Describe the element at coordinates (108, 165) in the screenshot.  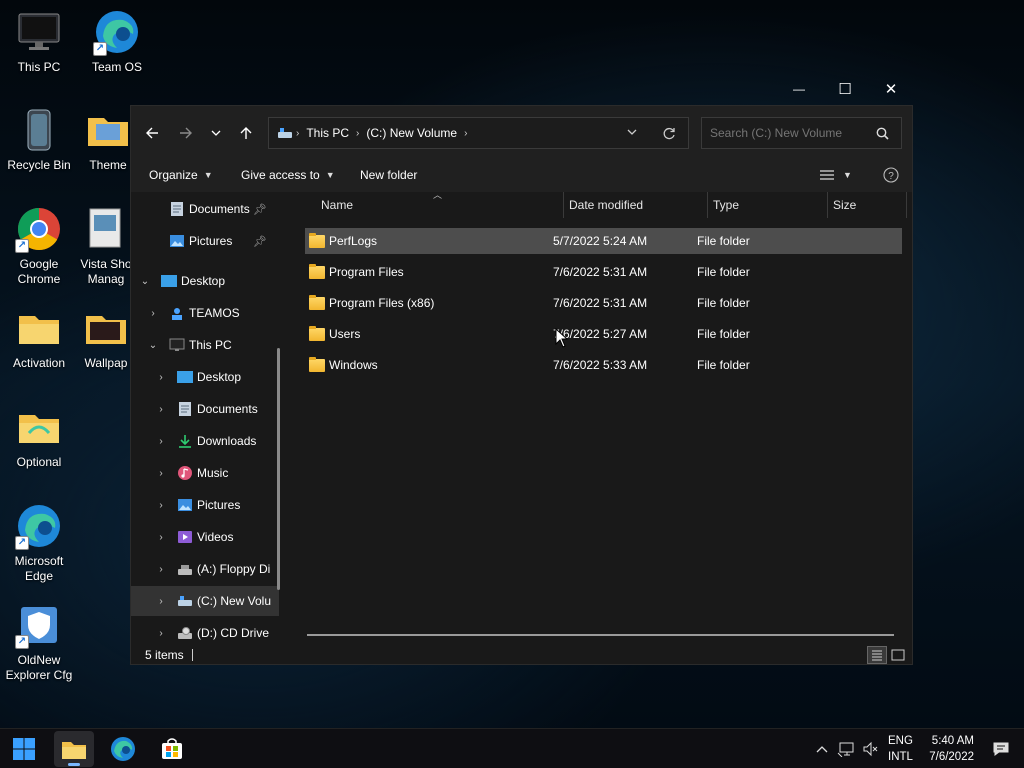
I see `desktop-icon-label: Theme` at that location.